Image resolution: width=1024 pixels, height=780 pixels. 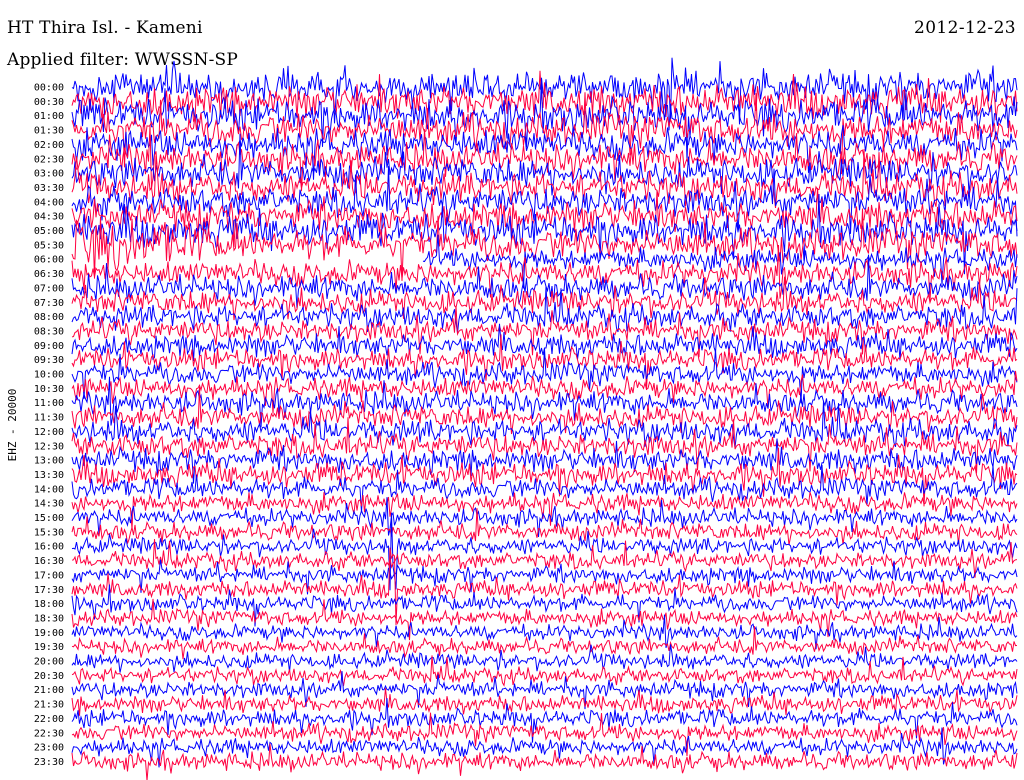 I want to click on time-tick-label: 13:30, so click(x=49, y=475).